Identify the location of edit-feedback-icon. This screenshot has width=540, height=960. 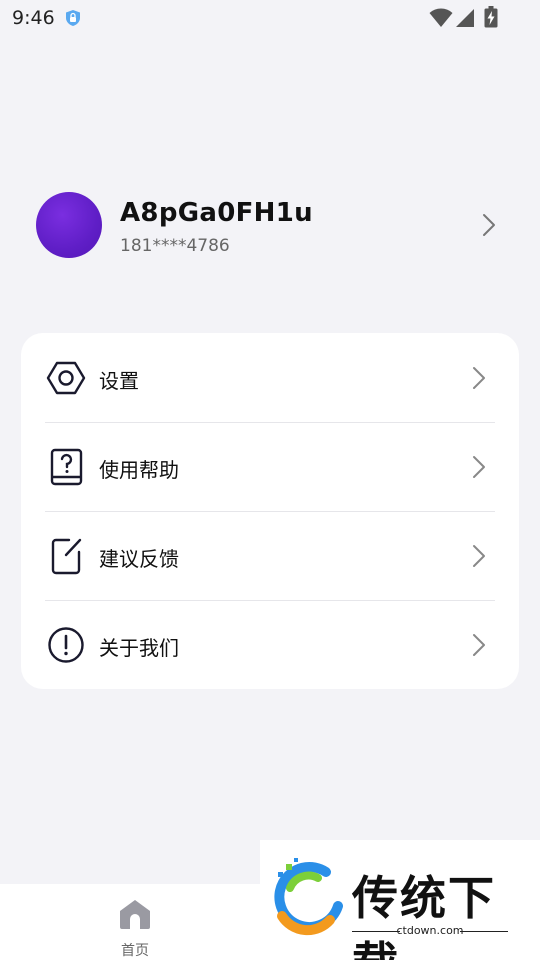
(66, 556).